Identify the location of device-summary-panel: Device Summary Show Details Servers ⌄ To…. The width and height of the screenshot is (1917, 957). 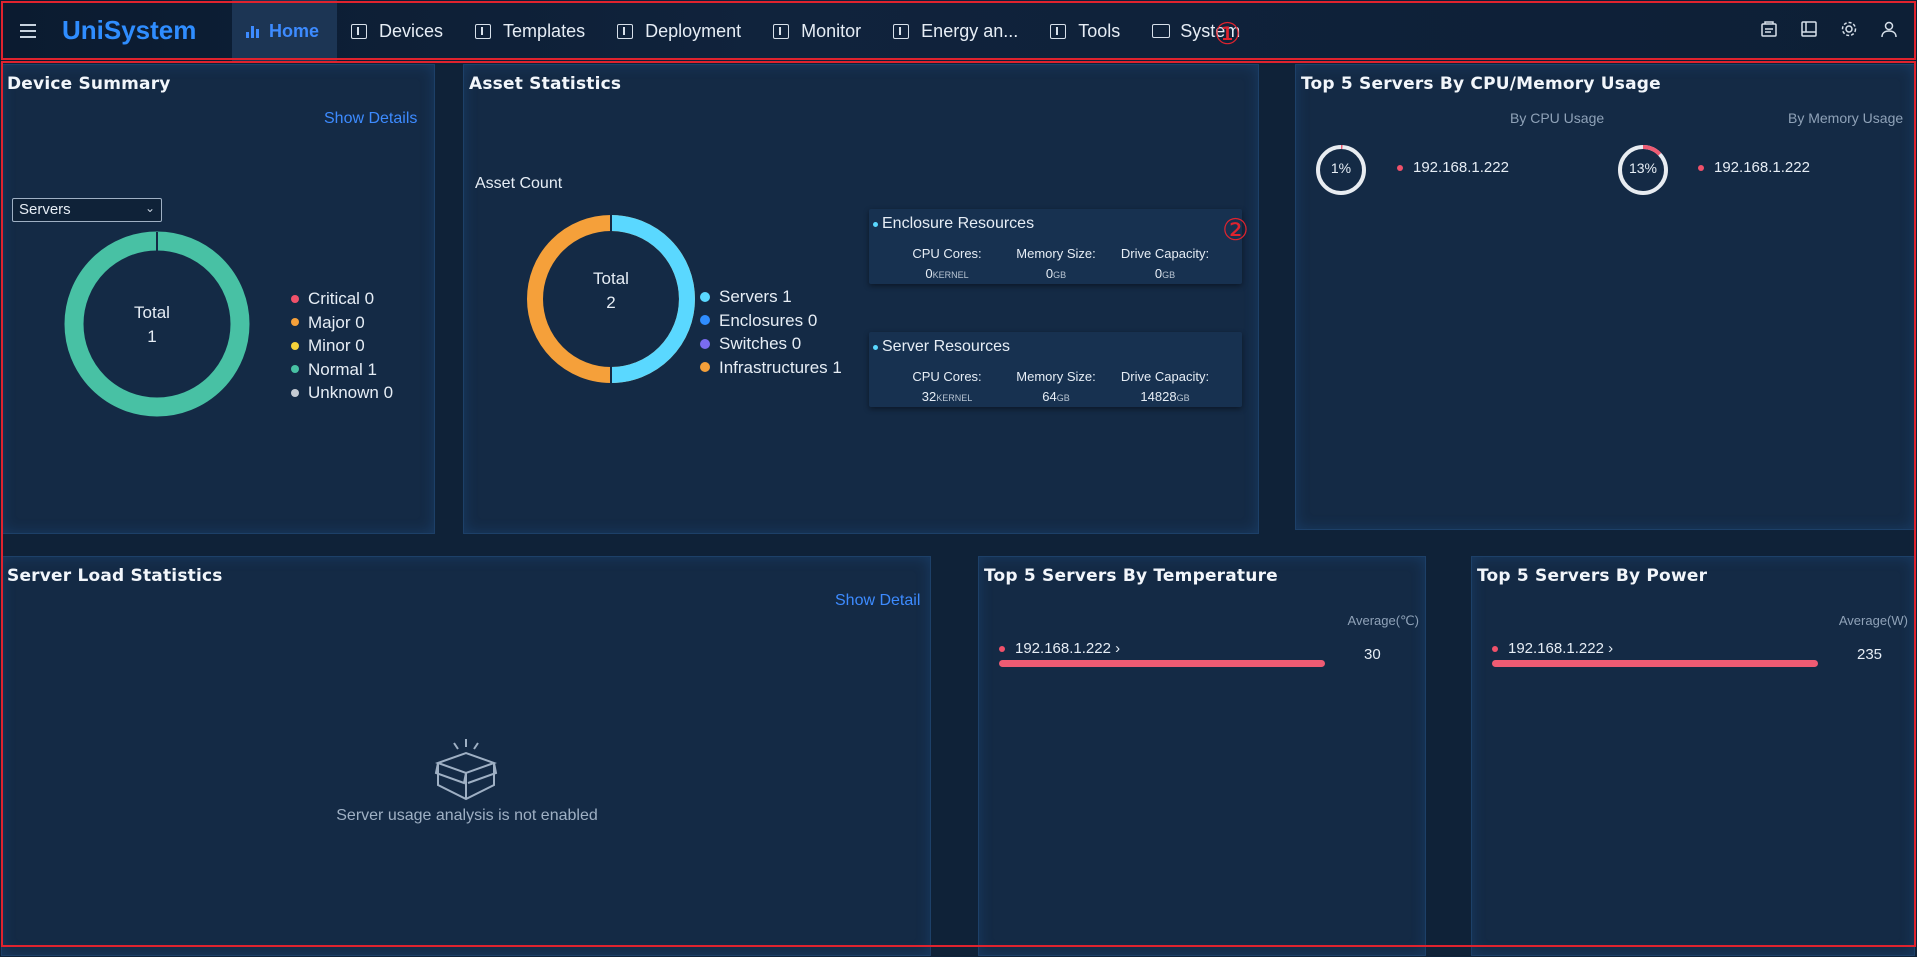
(218, 299).